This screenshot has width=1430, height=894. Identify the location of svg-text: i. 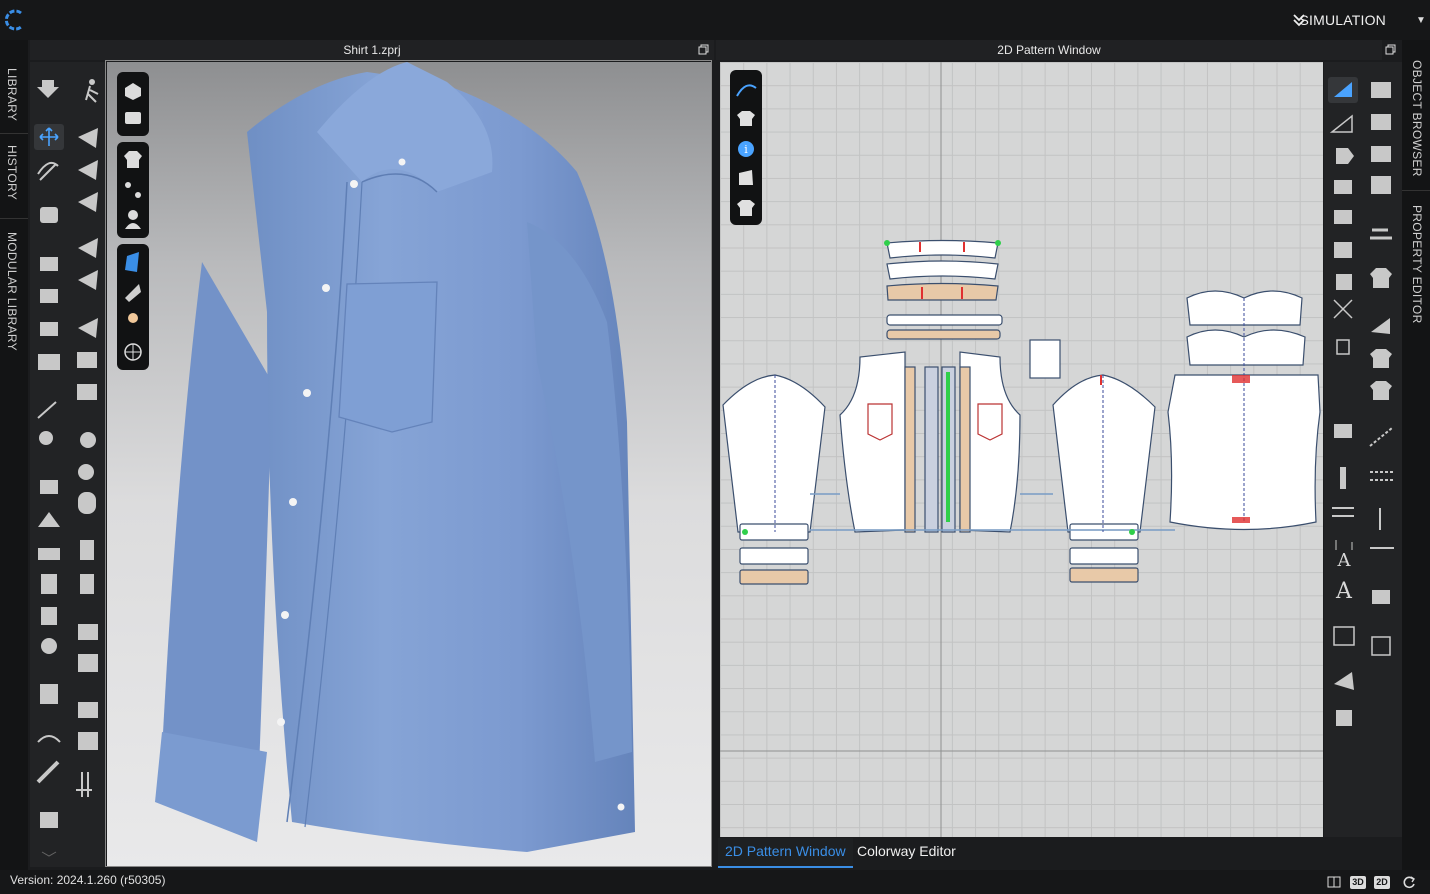
(746, 149).